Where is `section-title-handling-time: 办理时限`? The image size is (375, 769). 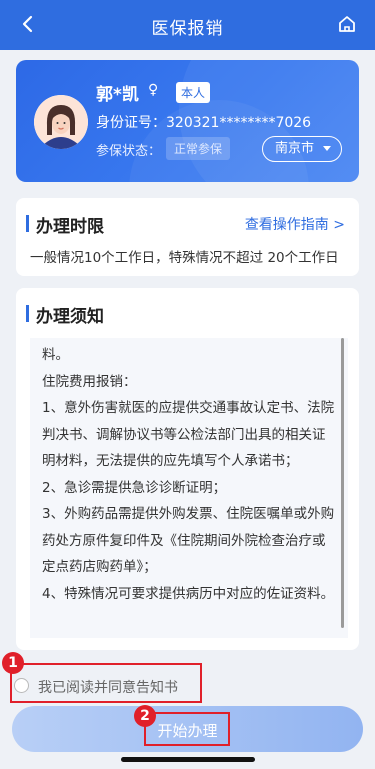 section-title-handling-time: 办理时限 is located at coordinates (65, 224).